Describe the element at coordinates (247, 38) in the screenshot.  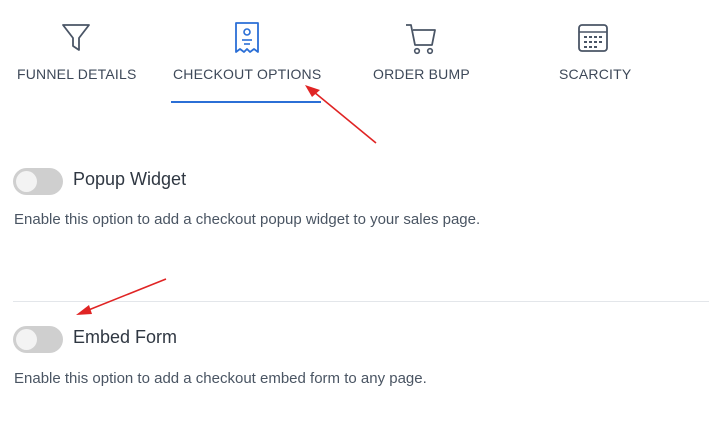
I see `receipt-icon` at that location.